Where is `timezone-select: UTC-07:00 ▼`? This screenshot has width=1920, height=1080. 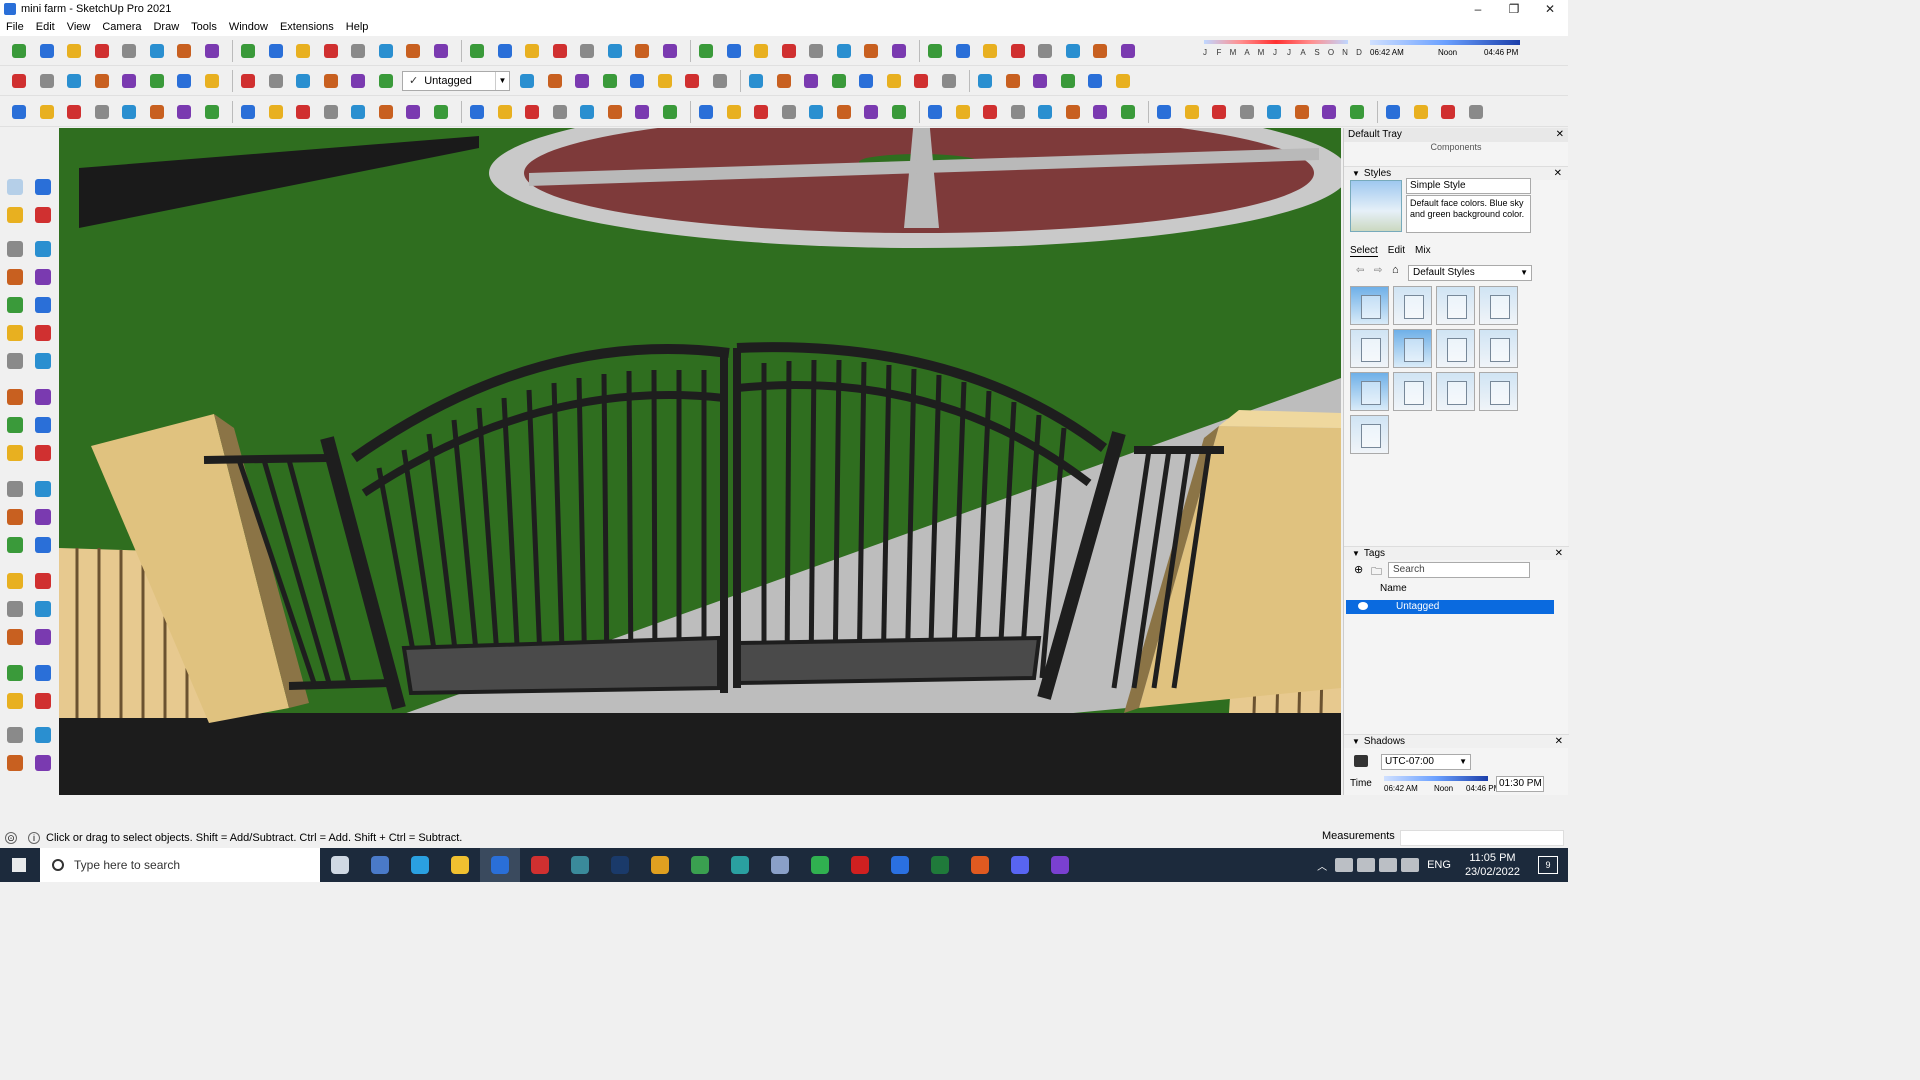 timezone-select: UTC-07:00 ▼ is located at coordinates (1426, 762).